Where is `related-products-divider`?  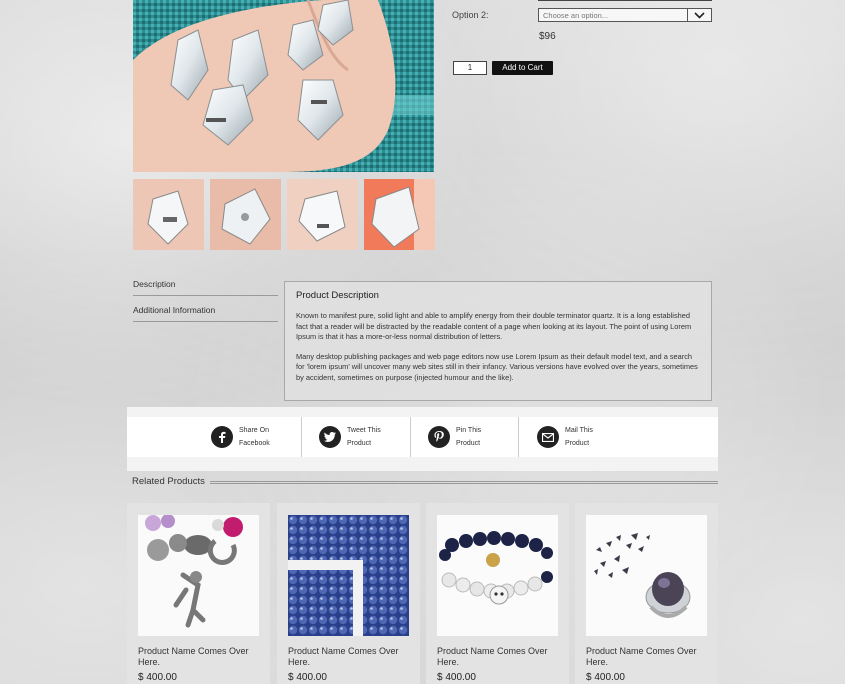 related-products-divider is located at coordinates (464, 482).